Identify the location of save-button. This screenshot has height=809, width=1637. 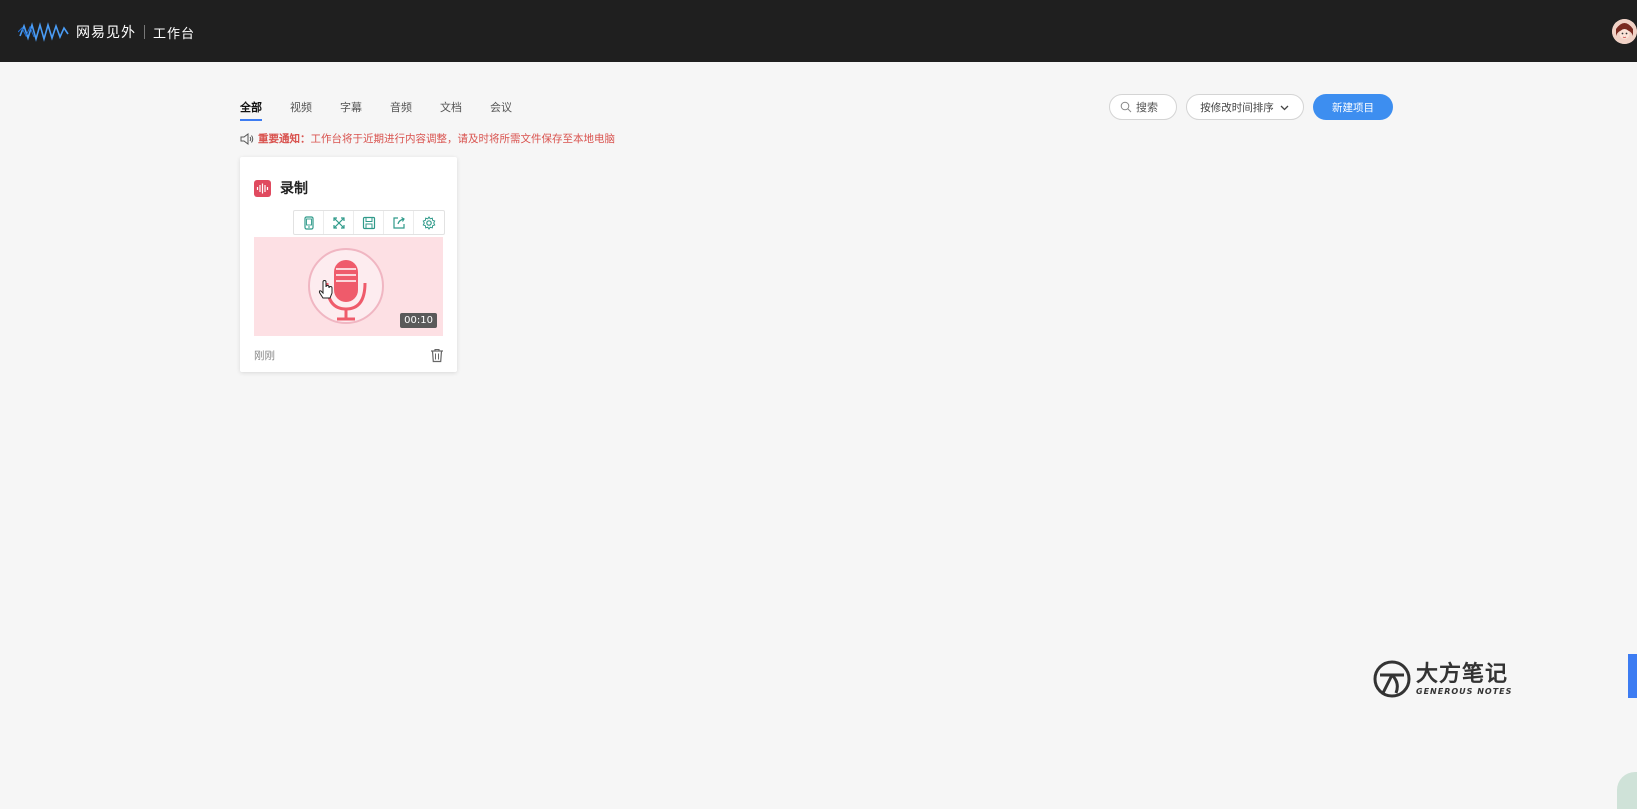
(369, 222).